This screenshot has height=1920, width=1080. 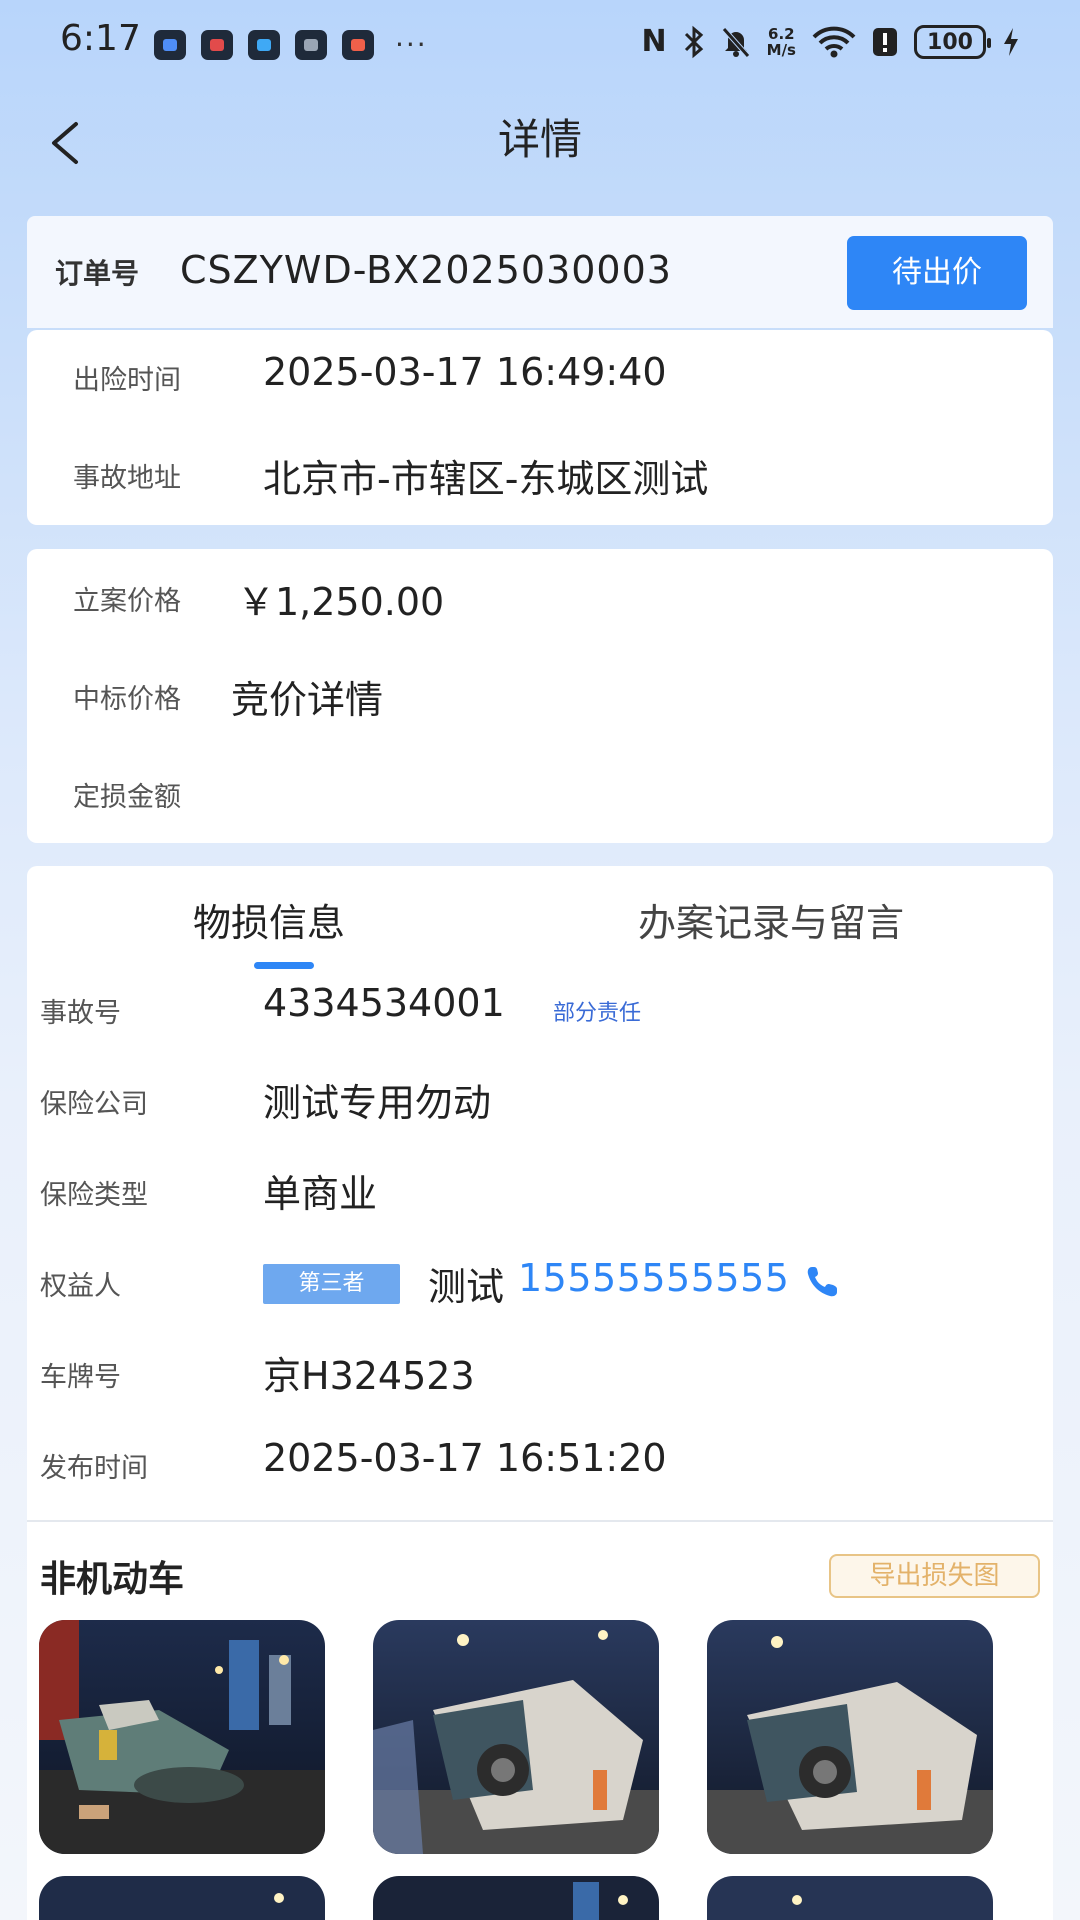 I want to click on status-indicators: N 6.2 M/s 100, so click(x=831, y=42).